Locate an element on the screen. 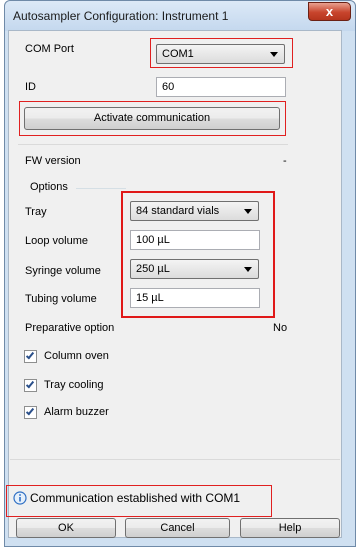 The image size is (360, 547). options-group-line is located at coordinates (101, 188).